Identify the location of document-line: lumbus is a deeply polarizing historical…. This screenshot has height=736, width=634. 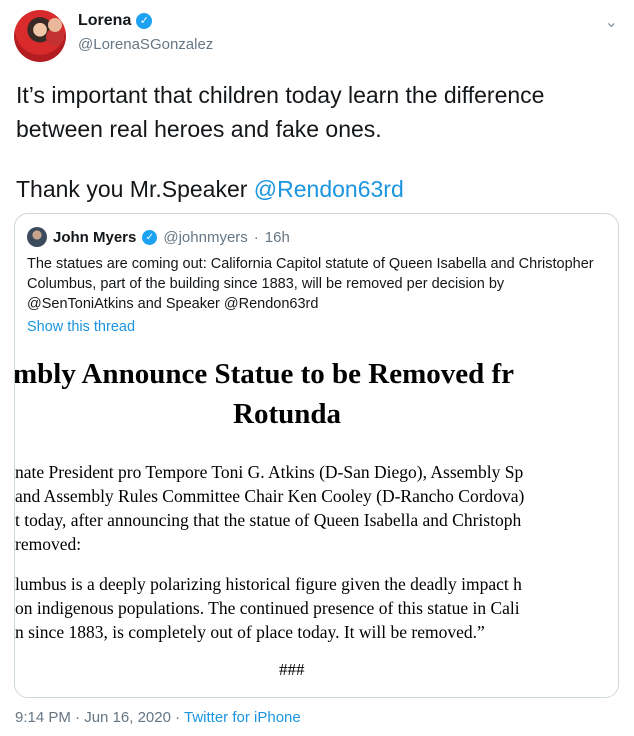
(268, 584).